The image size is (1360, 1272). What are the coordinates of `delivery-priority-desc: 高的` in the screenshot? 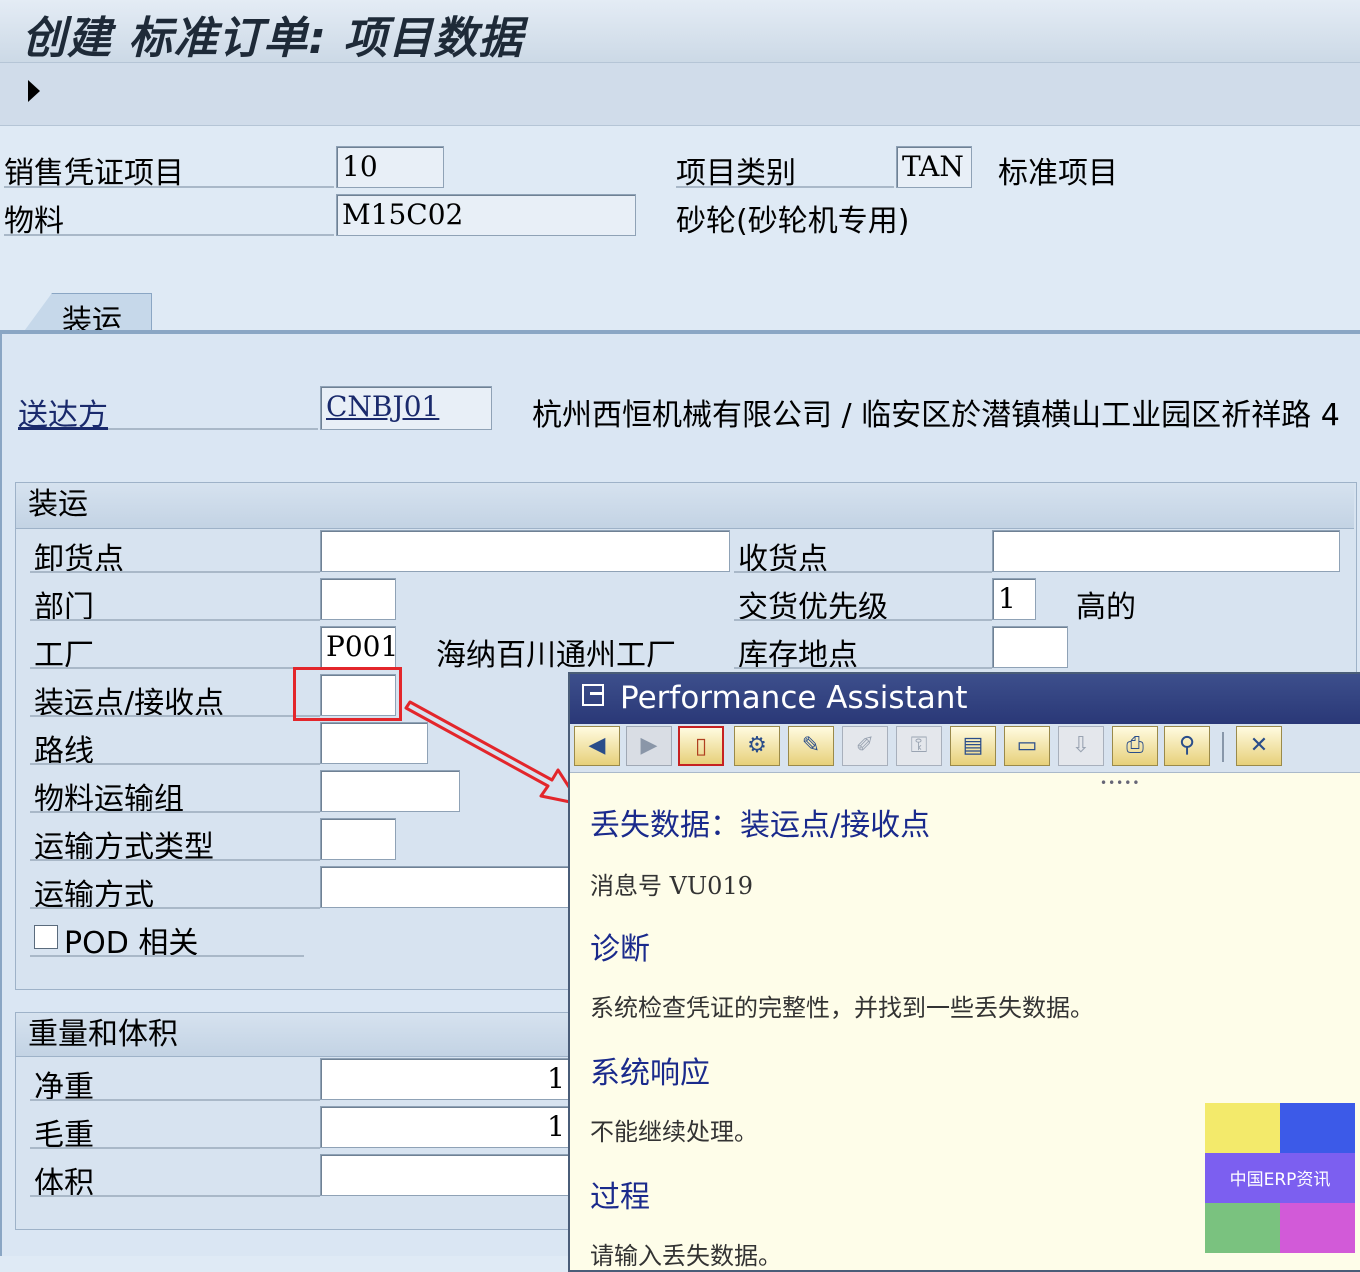 It's located at (1106, 607).